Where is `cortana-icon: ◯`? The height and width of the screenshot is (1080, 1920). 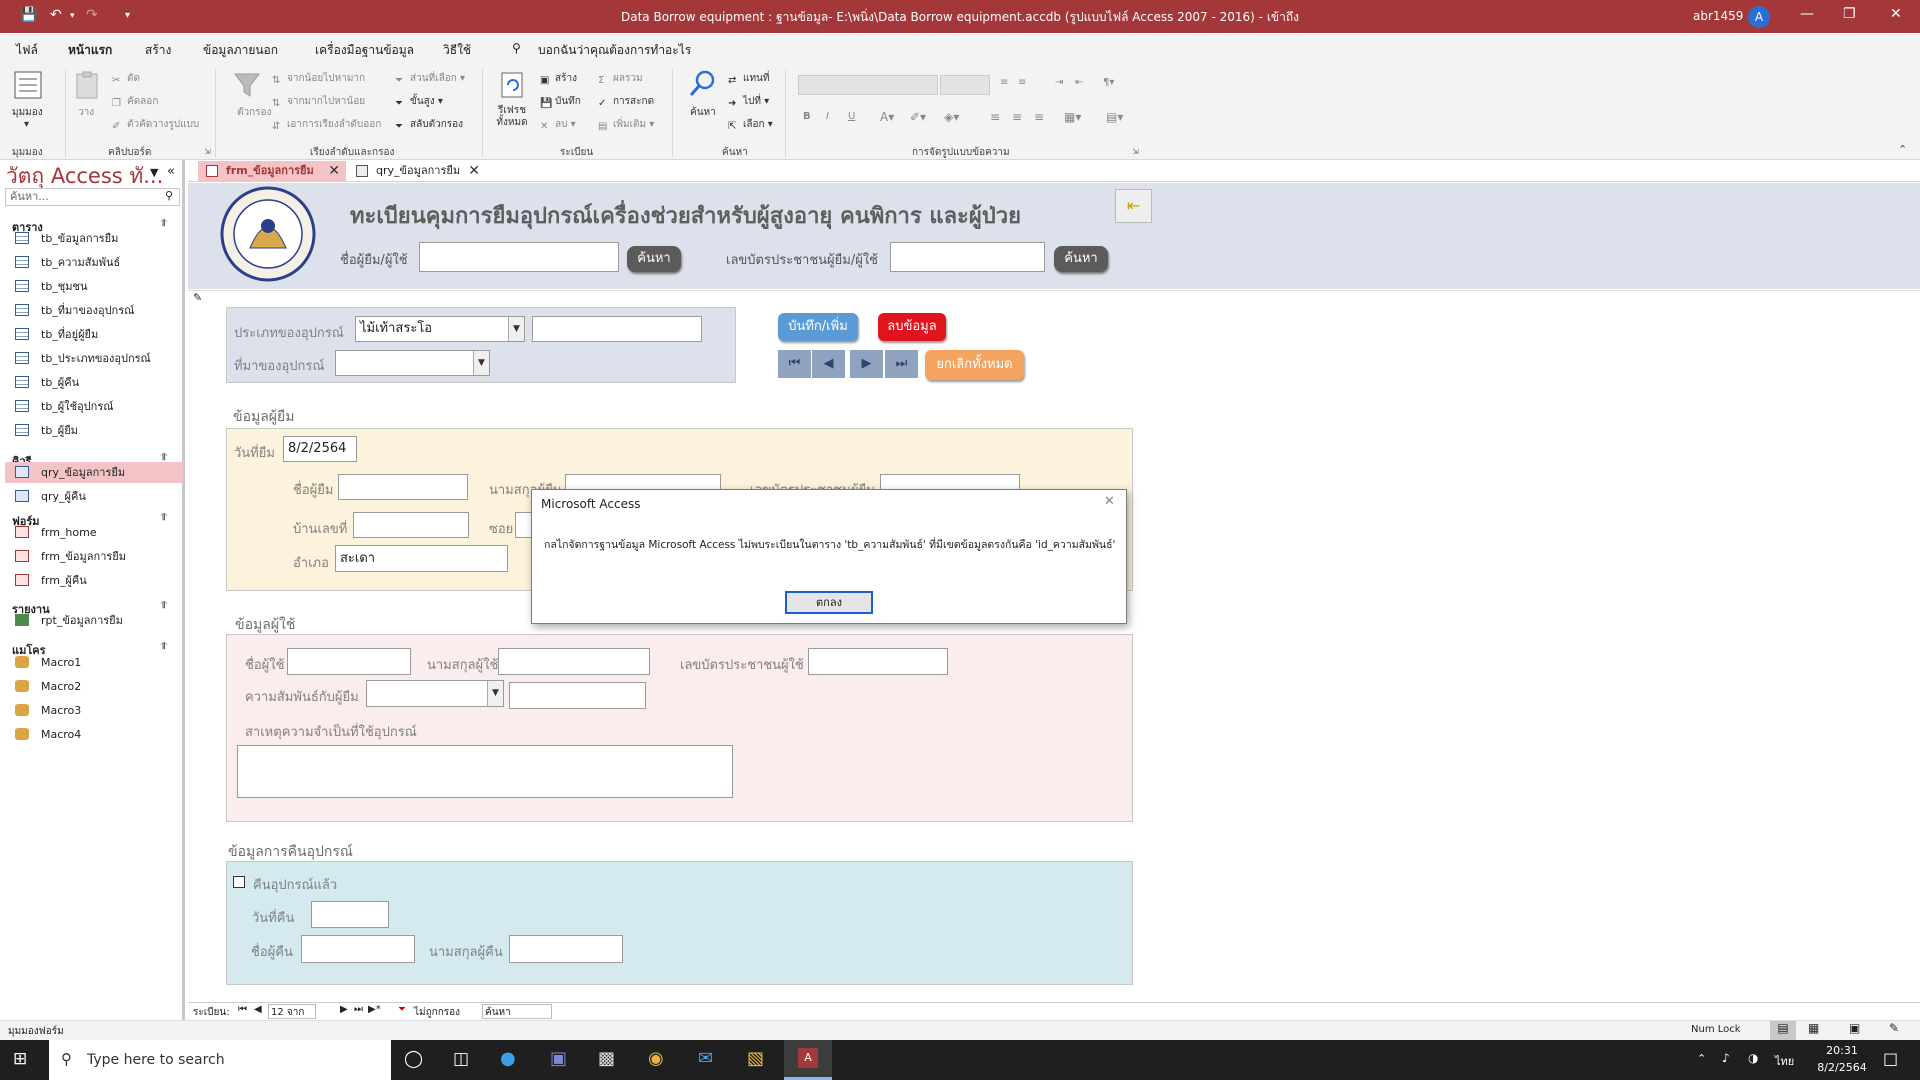 cortana-icon: ◯ is located at coordinates (413, 1059).